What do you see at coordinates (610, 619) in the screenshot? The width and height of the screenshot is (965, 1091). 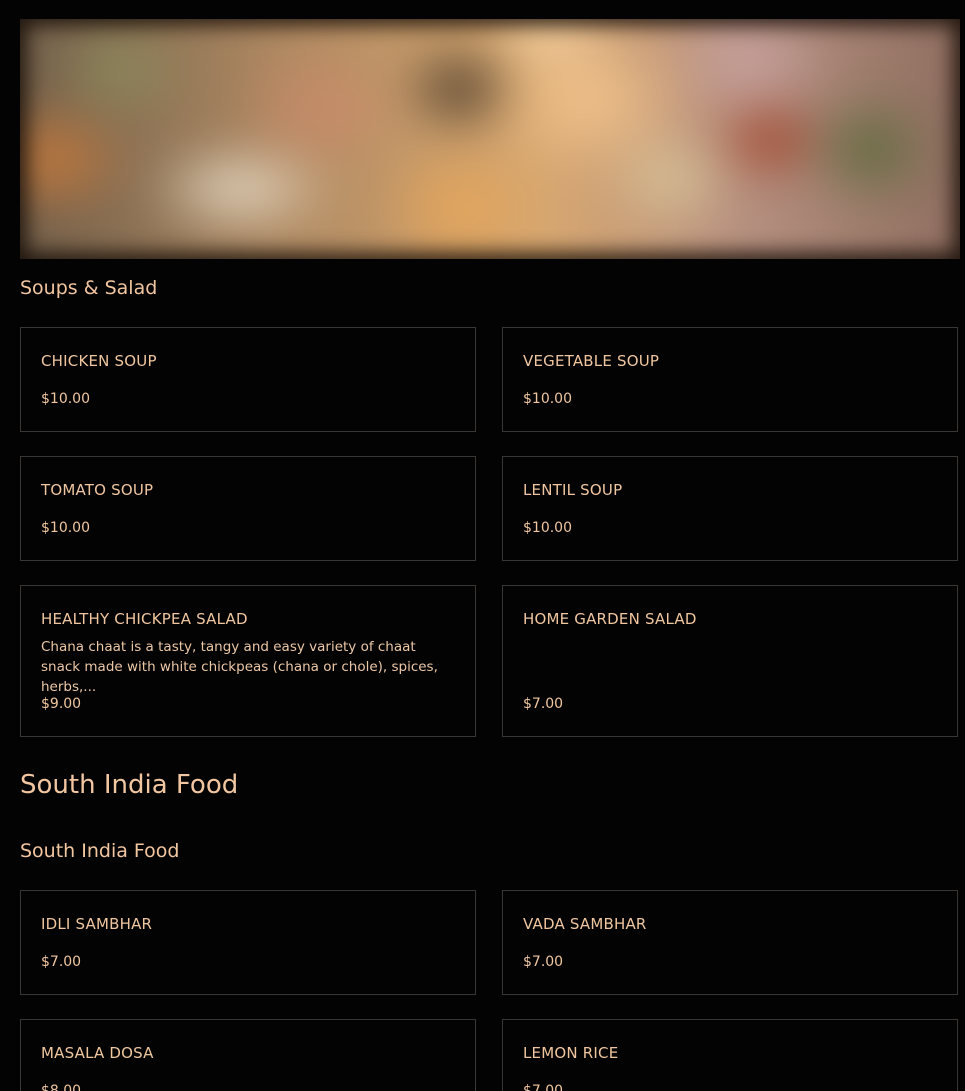 I see `menu-item-name: HOME GARDEN SALAD` at bounding box center [610, 619].